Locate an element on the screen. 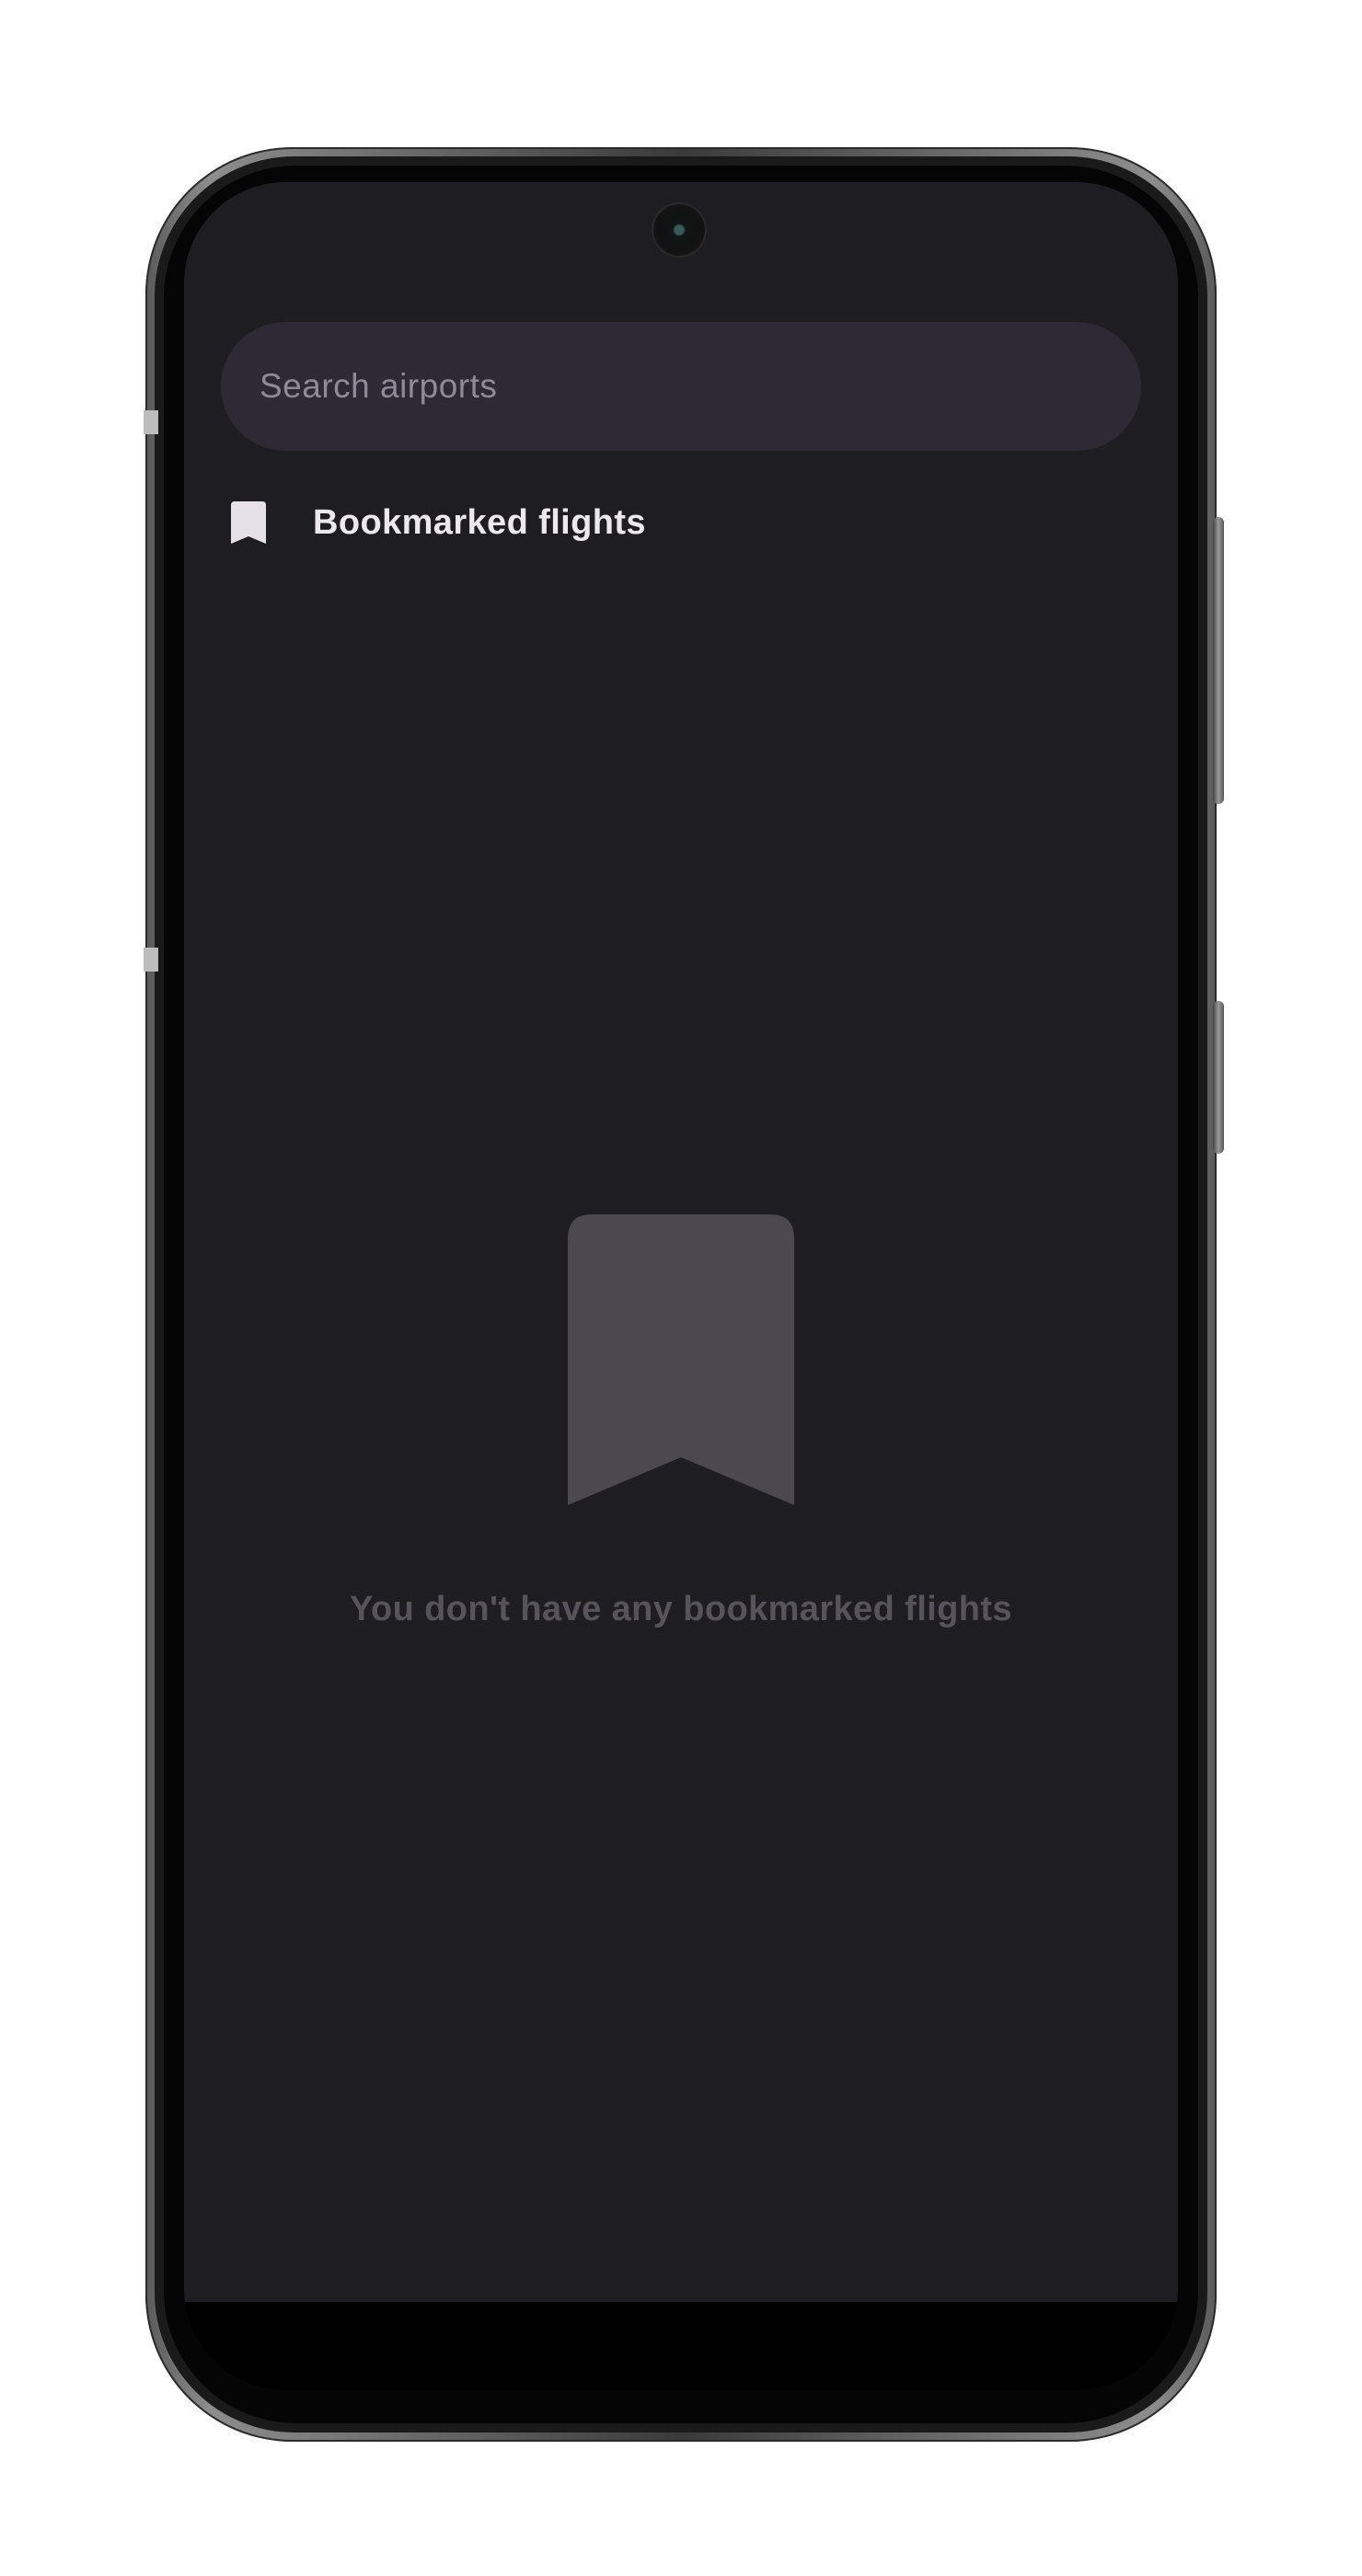 The width and height of the screenshot is (1362, 2576). bookmarked-flights-title: Bookmarked flights is located at coordinates (480, 522).